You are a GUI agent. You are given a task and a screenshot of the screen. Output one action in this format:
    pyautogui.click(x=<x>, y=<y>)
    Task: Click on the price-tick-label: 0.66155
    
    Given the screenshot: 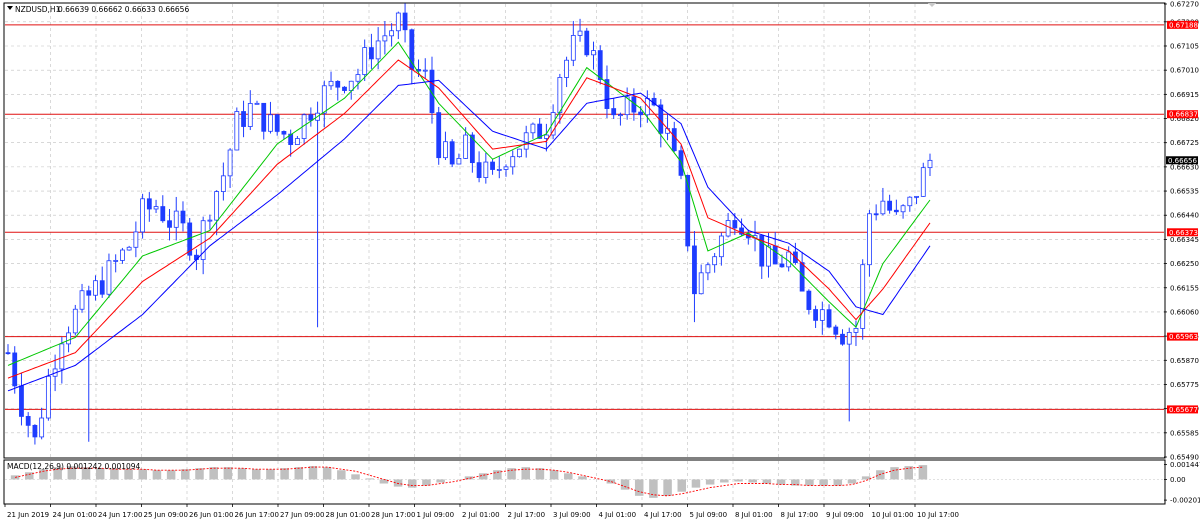 What is the action you would take?
    pyautogui.click(x=1184, y=288)
    